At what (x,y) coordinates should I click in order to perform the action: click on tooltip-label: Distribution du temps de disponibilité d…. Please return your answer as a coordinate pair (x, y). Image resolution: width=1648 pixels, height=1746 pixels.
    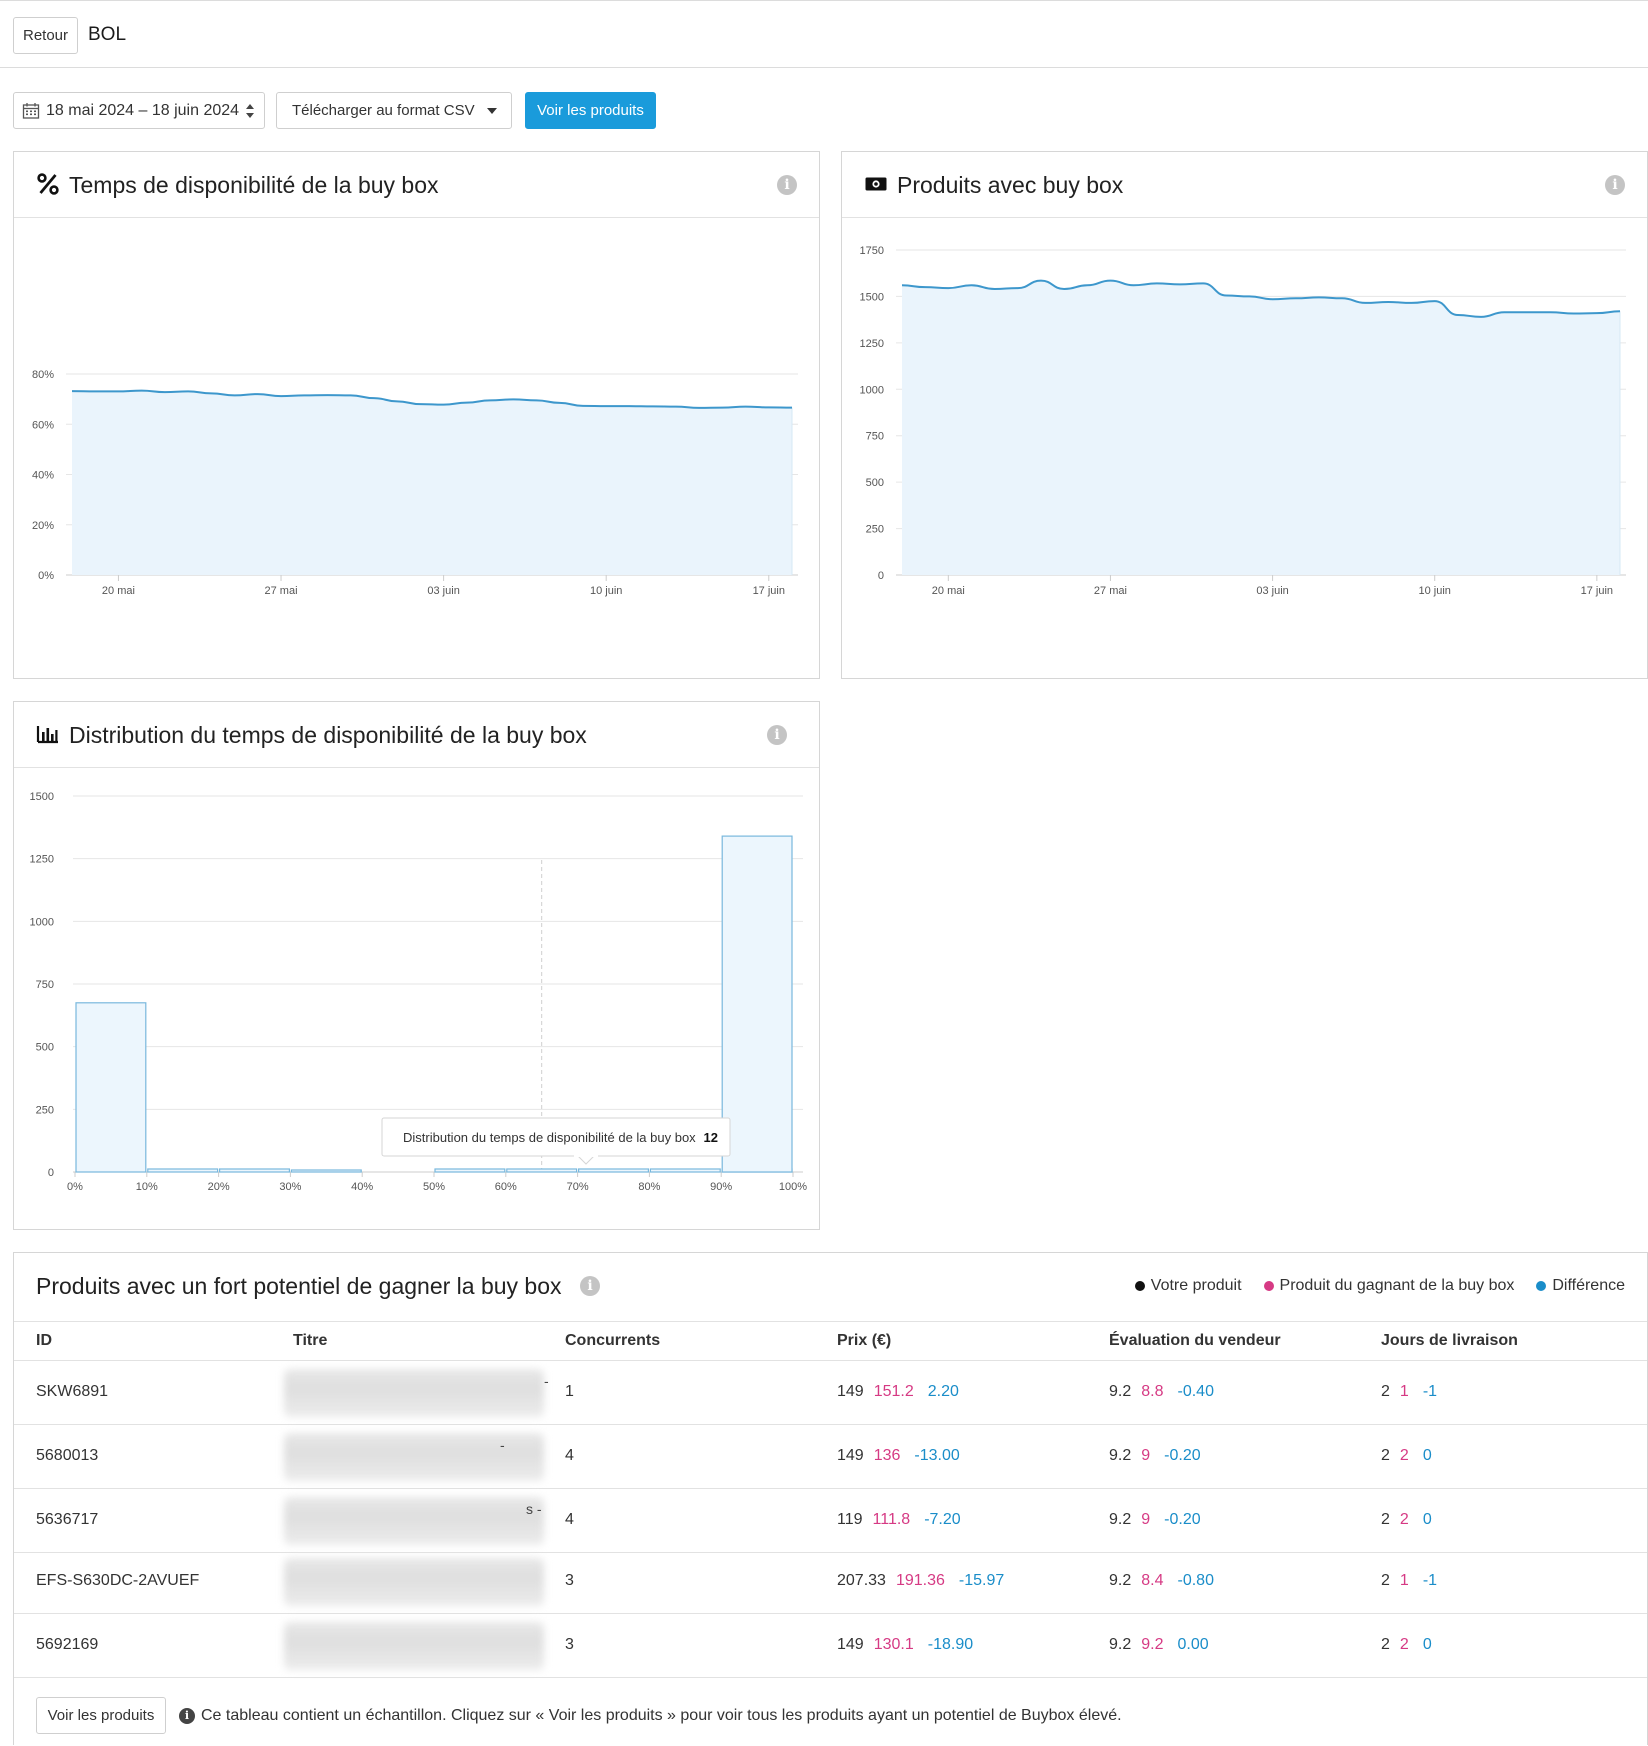
    Looking at the image, I should click on (549, 1137).